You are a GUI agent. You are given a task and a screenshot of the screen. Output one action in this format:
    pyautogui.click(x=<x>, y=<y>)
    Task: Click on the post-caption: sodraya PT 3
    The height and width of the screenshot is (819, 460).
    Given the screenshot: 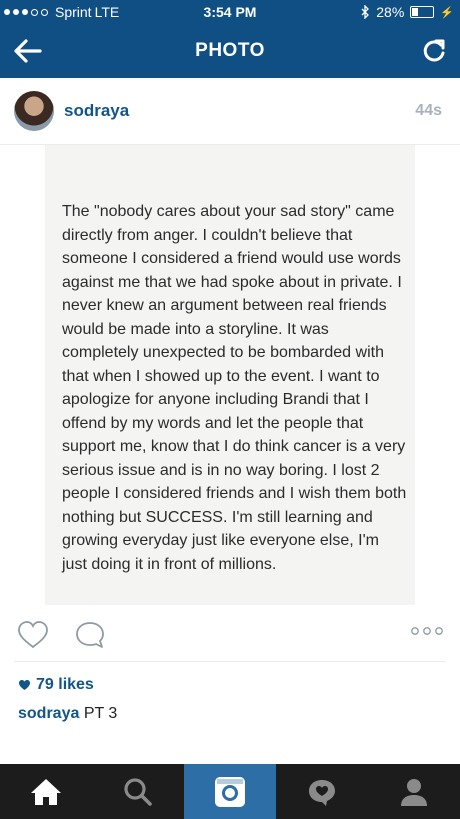 What is the action you would take?
    pyautogui.click(x=67, y=714)
    